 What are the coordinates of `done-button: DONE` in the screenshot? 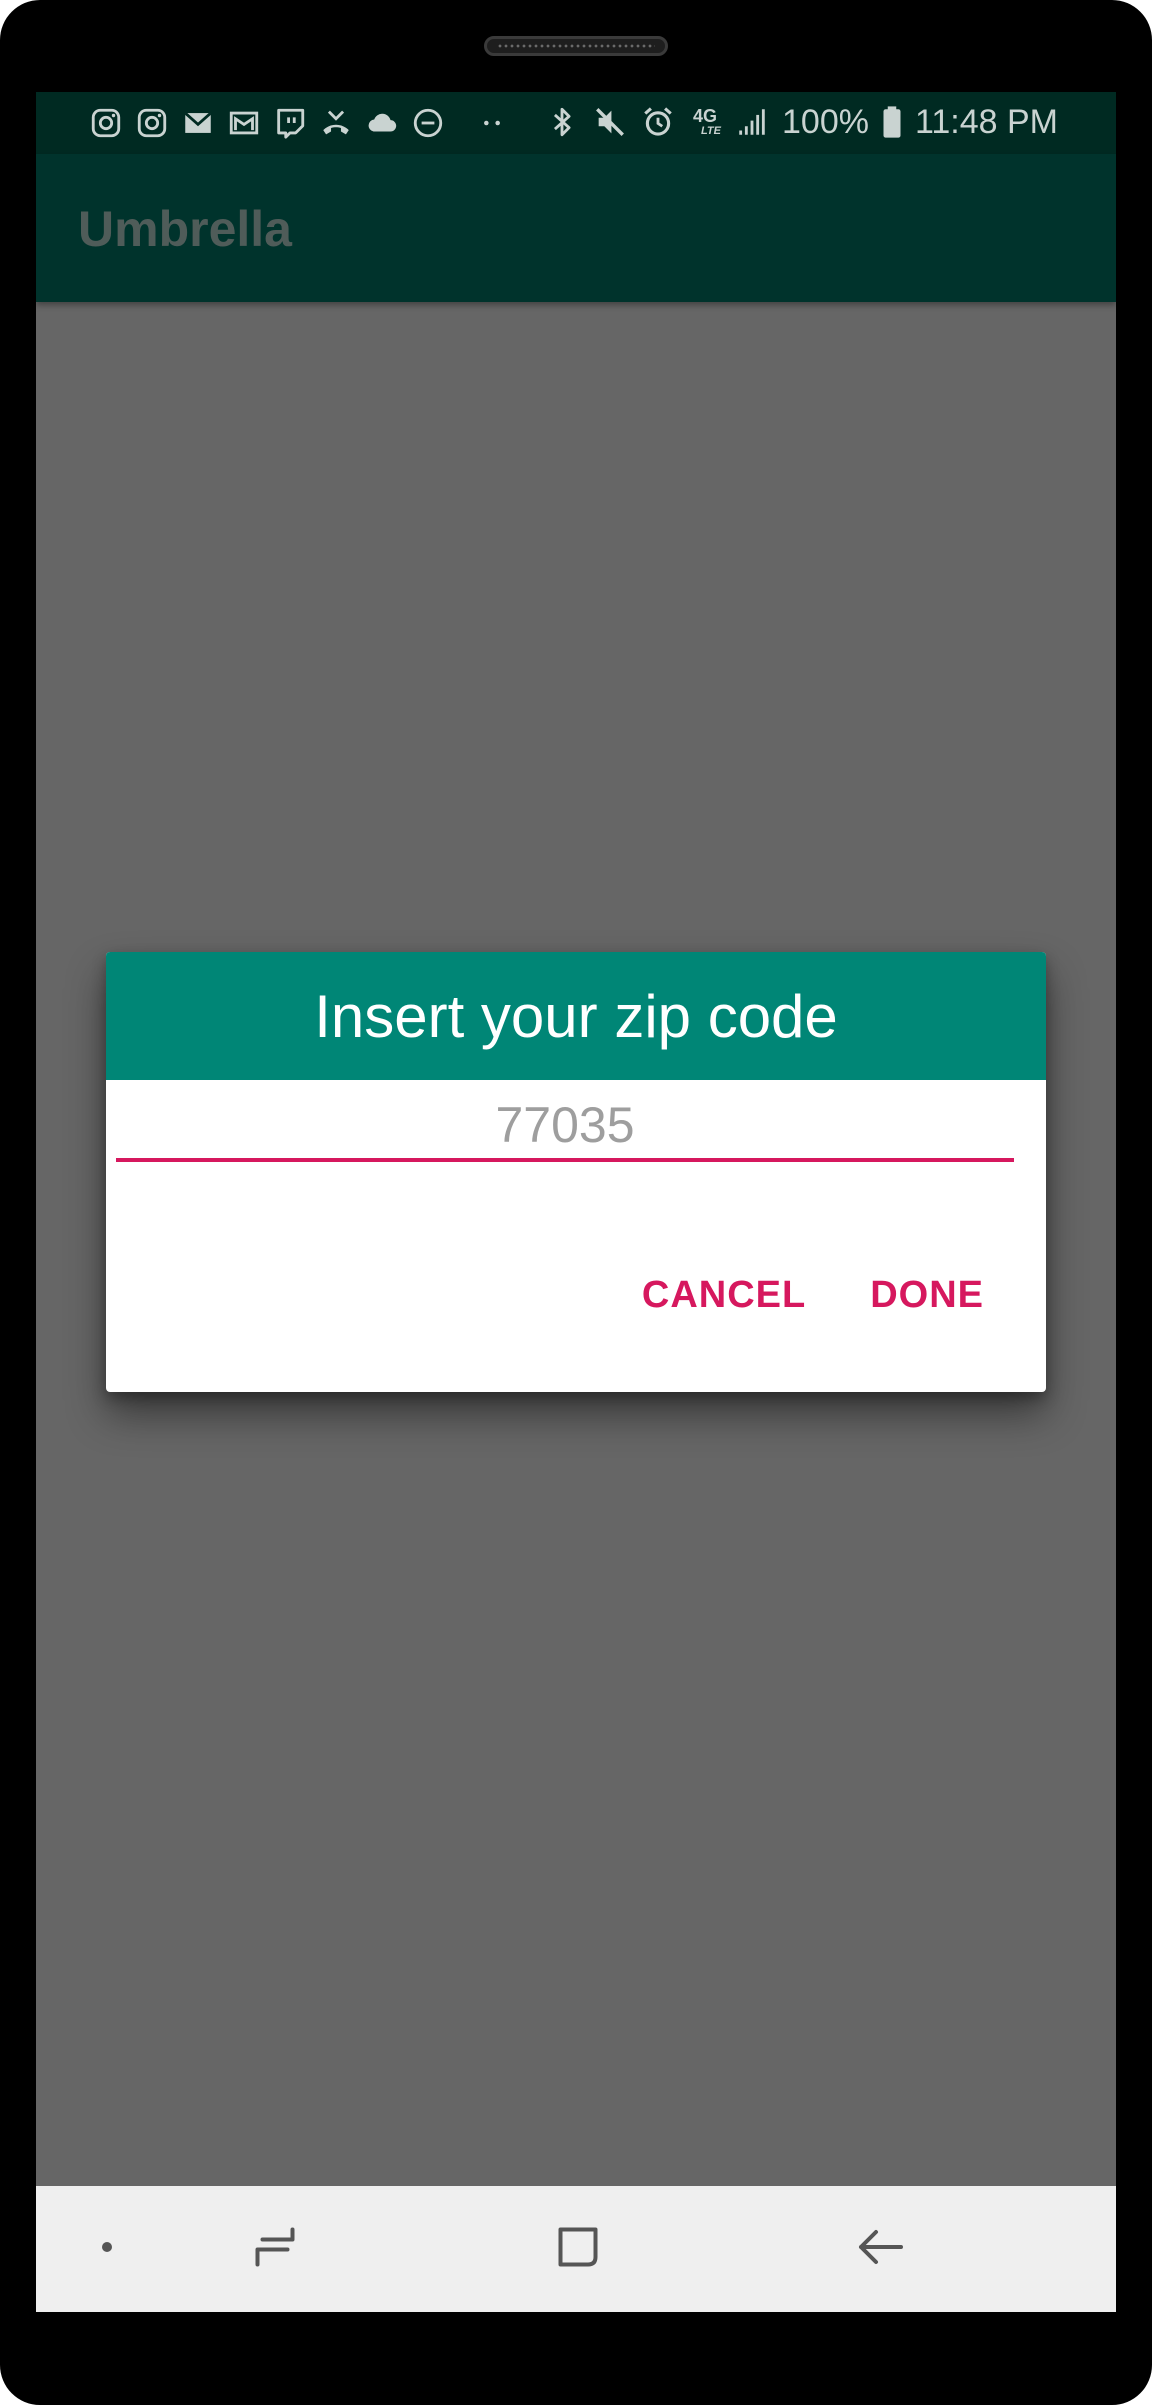 It's located at (927, 1295).